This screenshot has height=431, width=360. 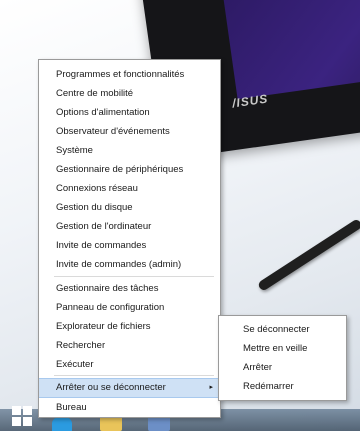 I want to click on menu-item-label: Gestion de l'ordinateur, so click(x=104, y=226).